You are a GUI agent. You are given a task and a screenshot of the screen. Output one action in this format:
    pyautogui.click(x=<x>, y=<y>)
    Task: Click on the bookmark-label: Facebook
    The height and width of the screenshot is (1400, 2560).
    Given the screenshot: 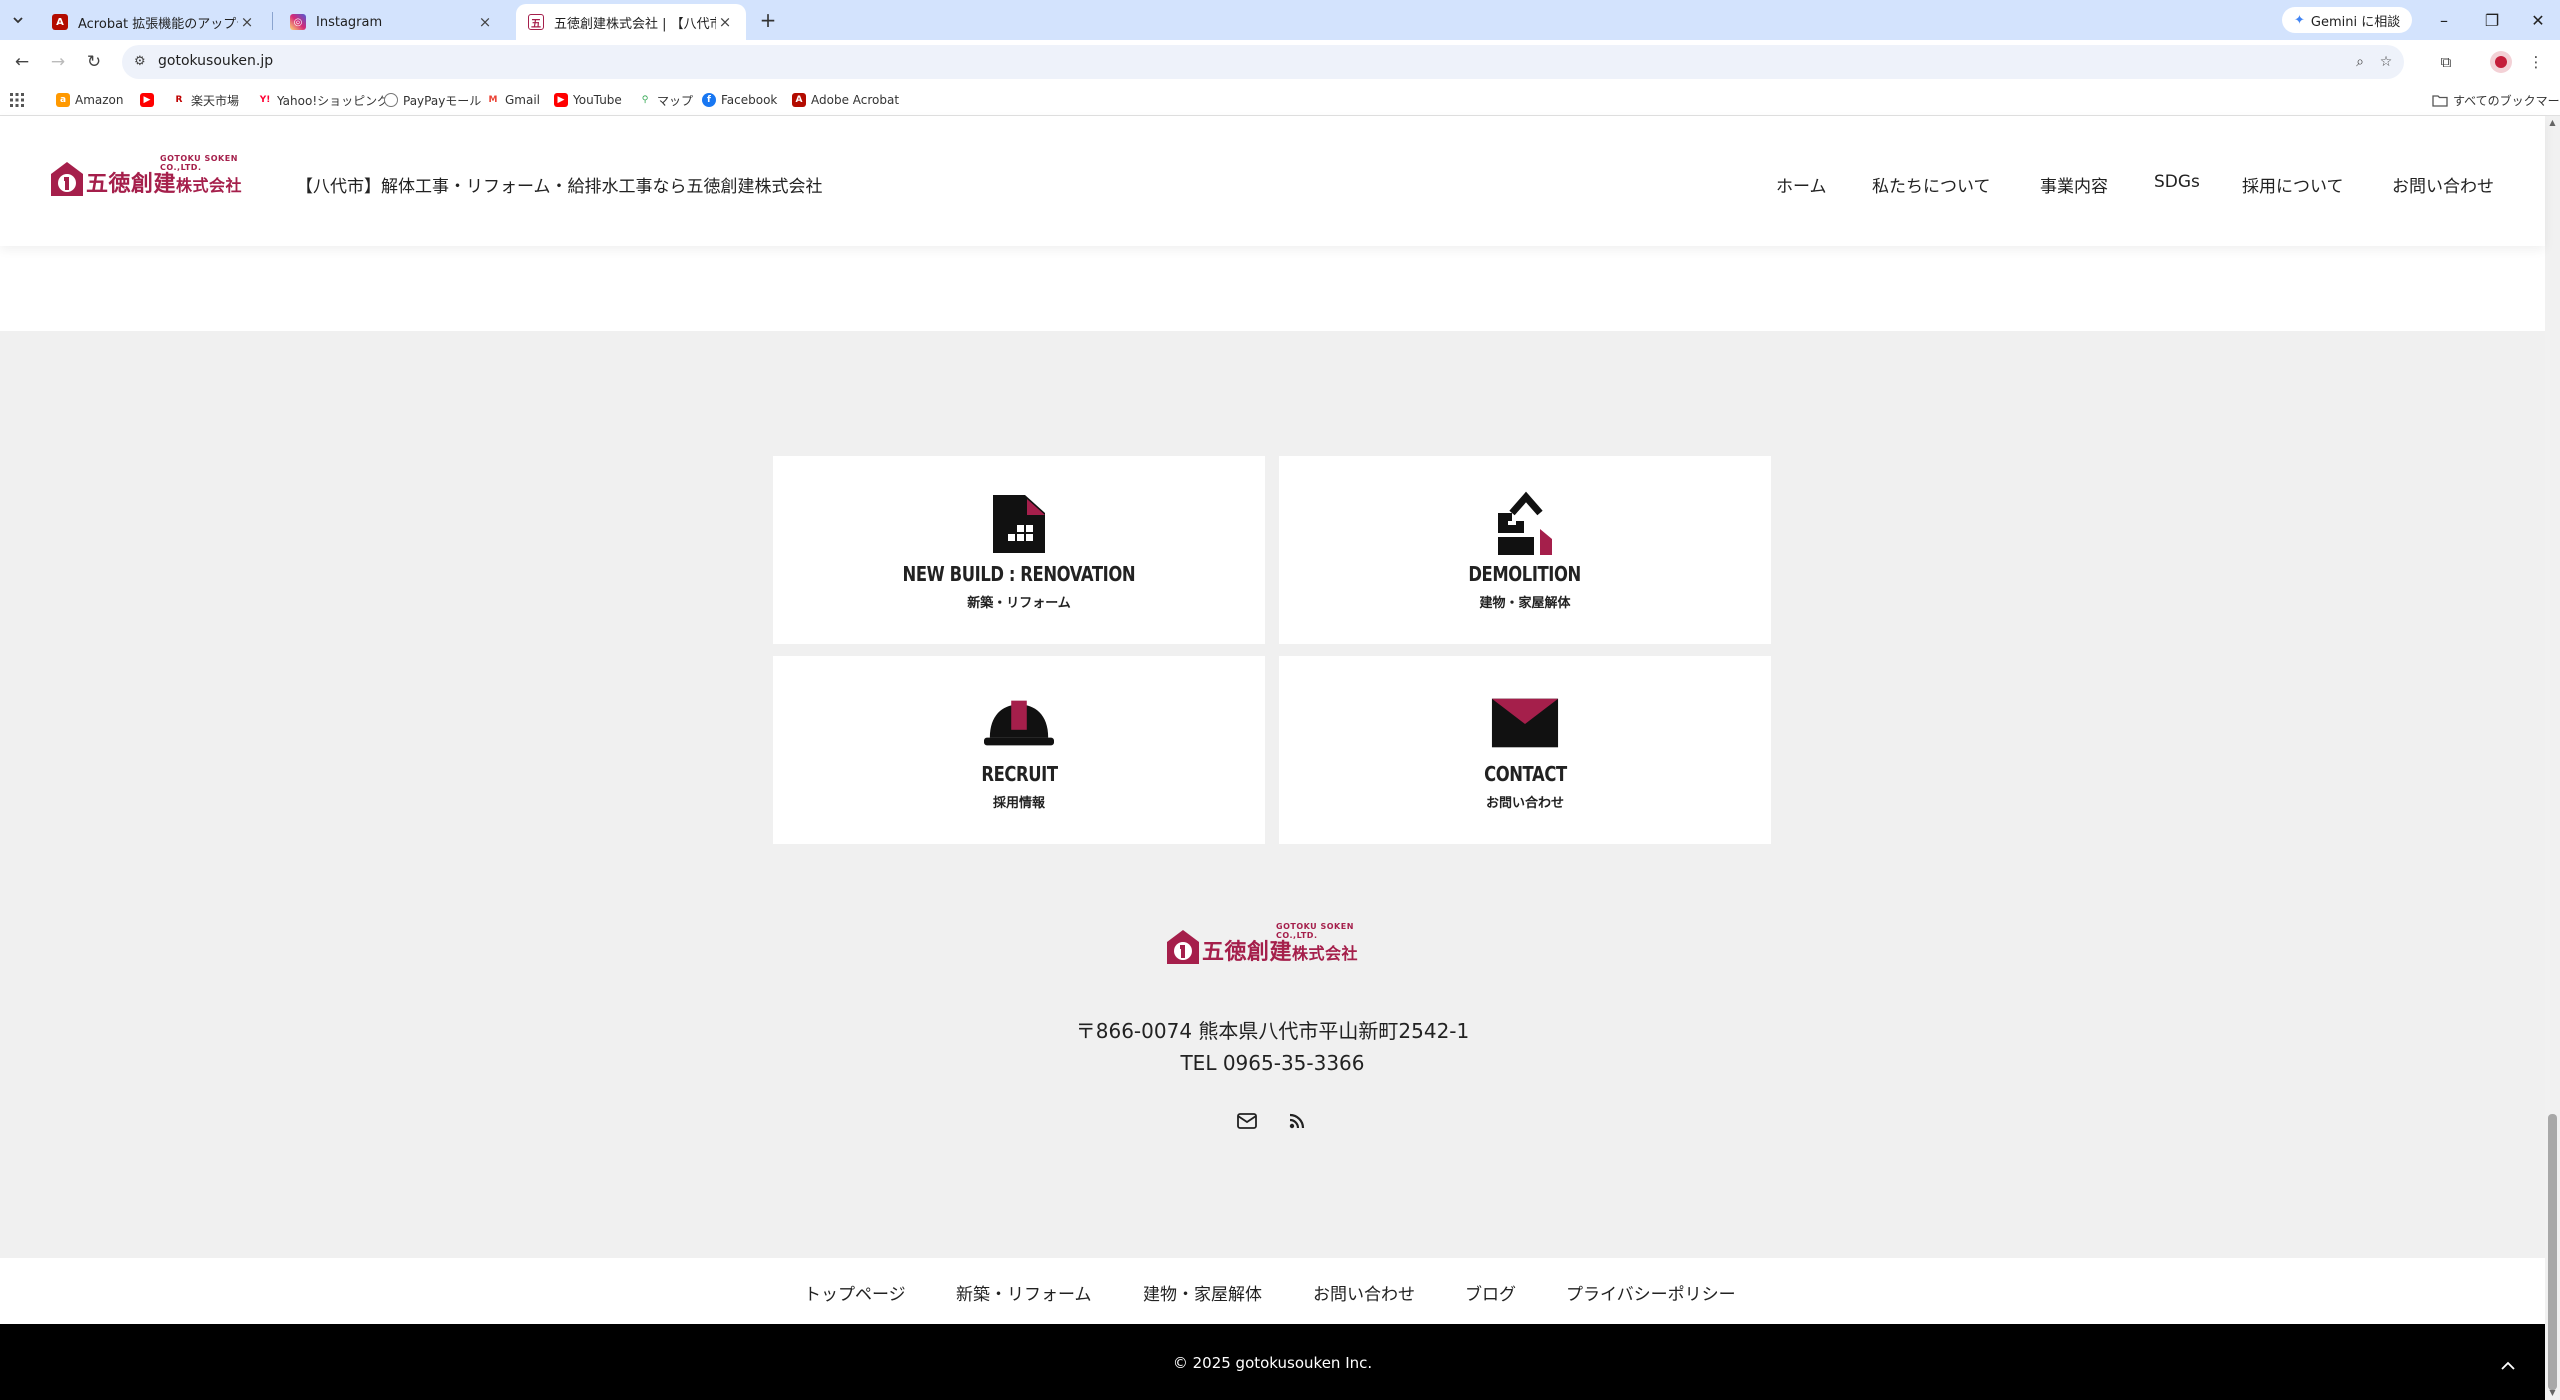 What is the action you would take?
    pyautogui.click(x=749, y=100)
    